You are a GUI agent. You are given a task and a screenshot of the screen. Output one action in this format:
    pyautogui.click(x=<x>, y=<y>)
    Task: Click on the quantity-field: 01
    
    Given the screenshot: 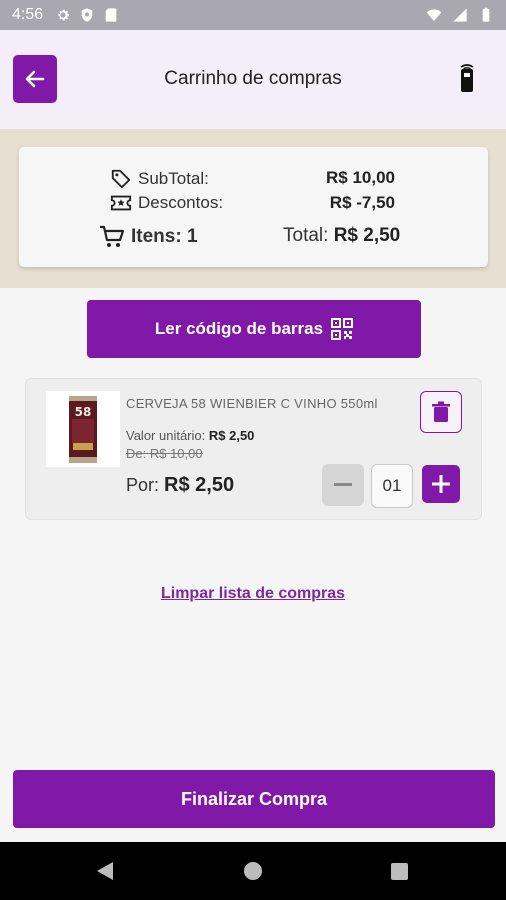 What is the action you would take?
    pyautogui.click(x=392, y=486)
    